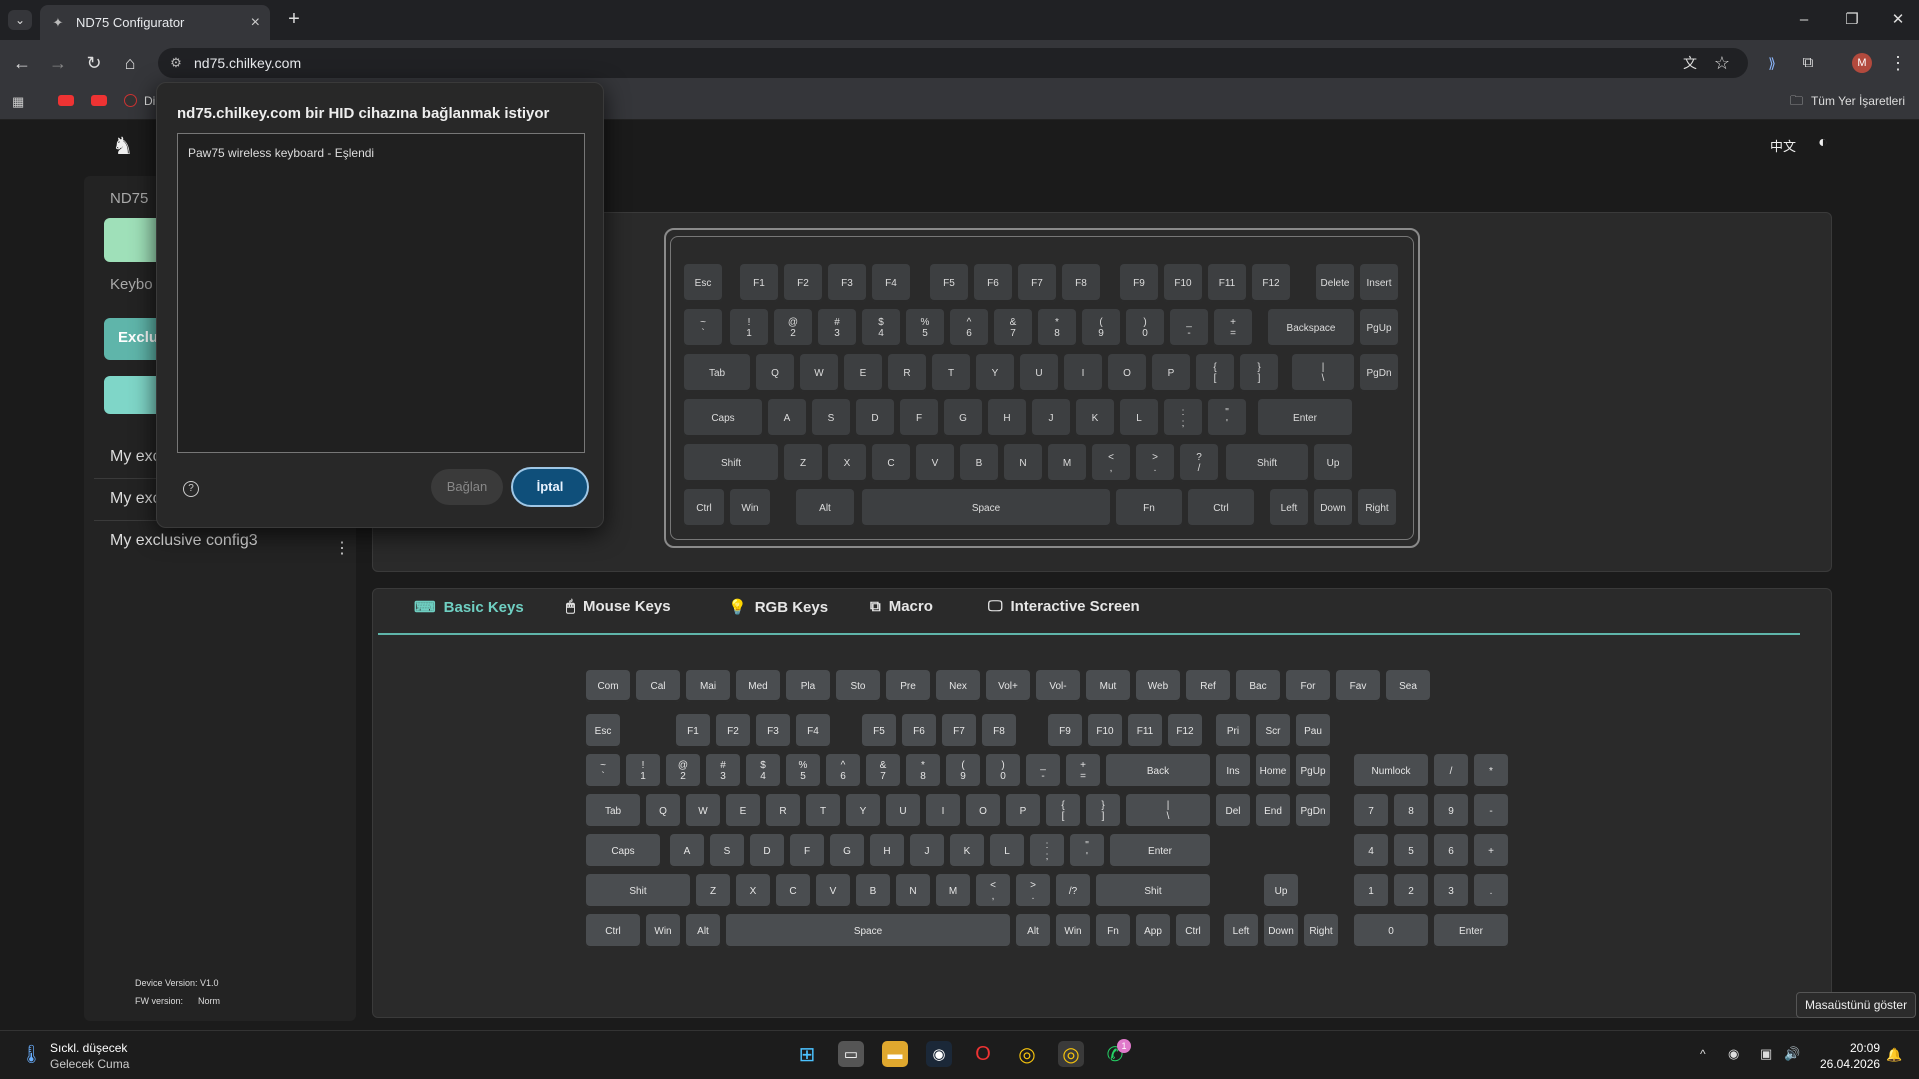 The height and width of the screenshot is (1079, 1919). Describe the element at coordinates (1451, 851) in the screenshot. I see `key: 6` at that location.